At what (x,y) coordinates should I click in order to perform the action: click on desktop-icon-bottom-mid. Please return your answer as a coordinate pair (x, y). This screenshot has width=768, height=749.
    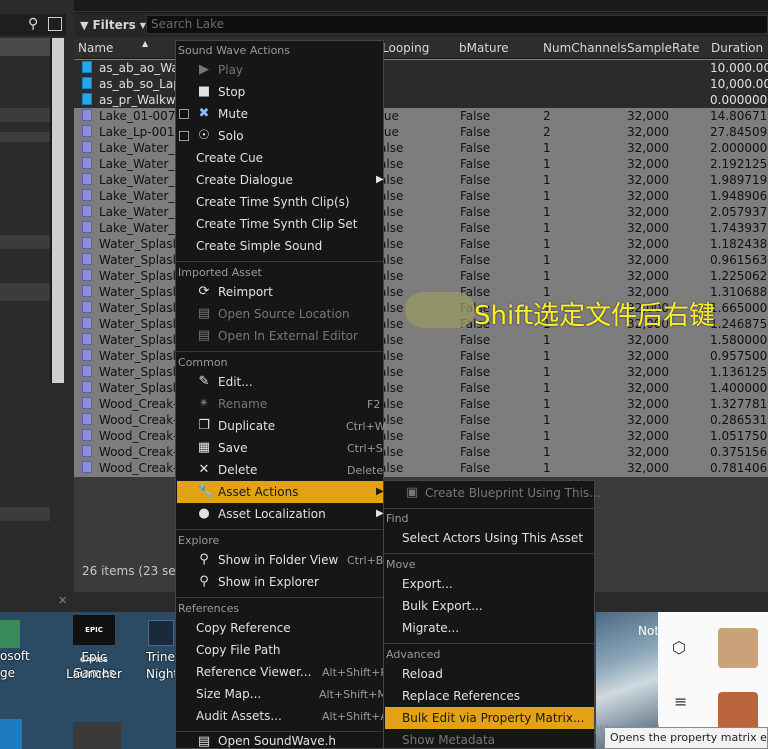
    Looking at the image, I should click on (97, 735).